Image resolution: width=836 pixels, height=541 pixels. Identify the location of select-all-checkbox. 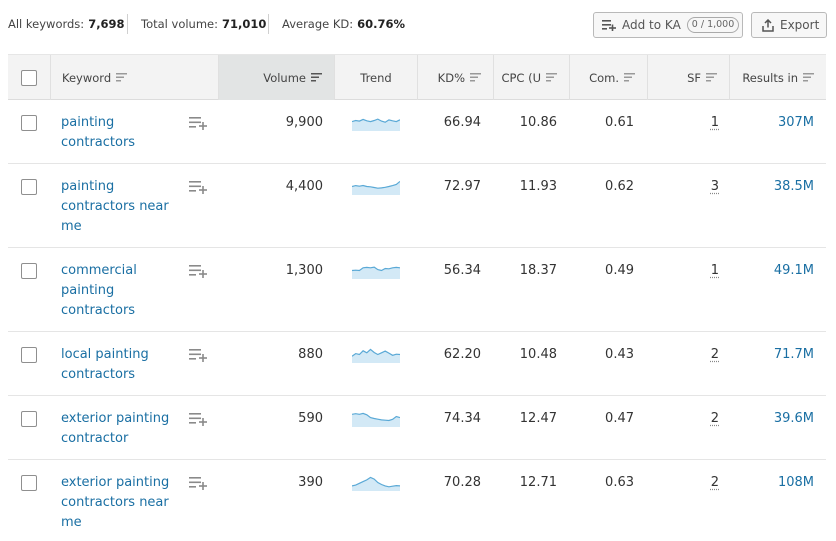
(29, 77).